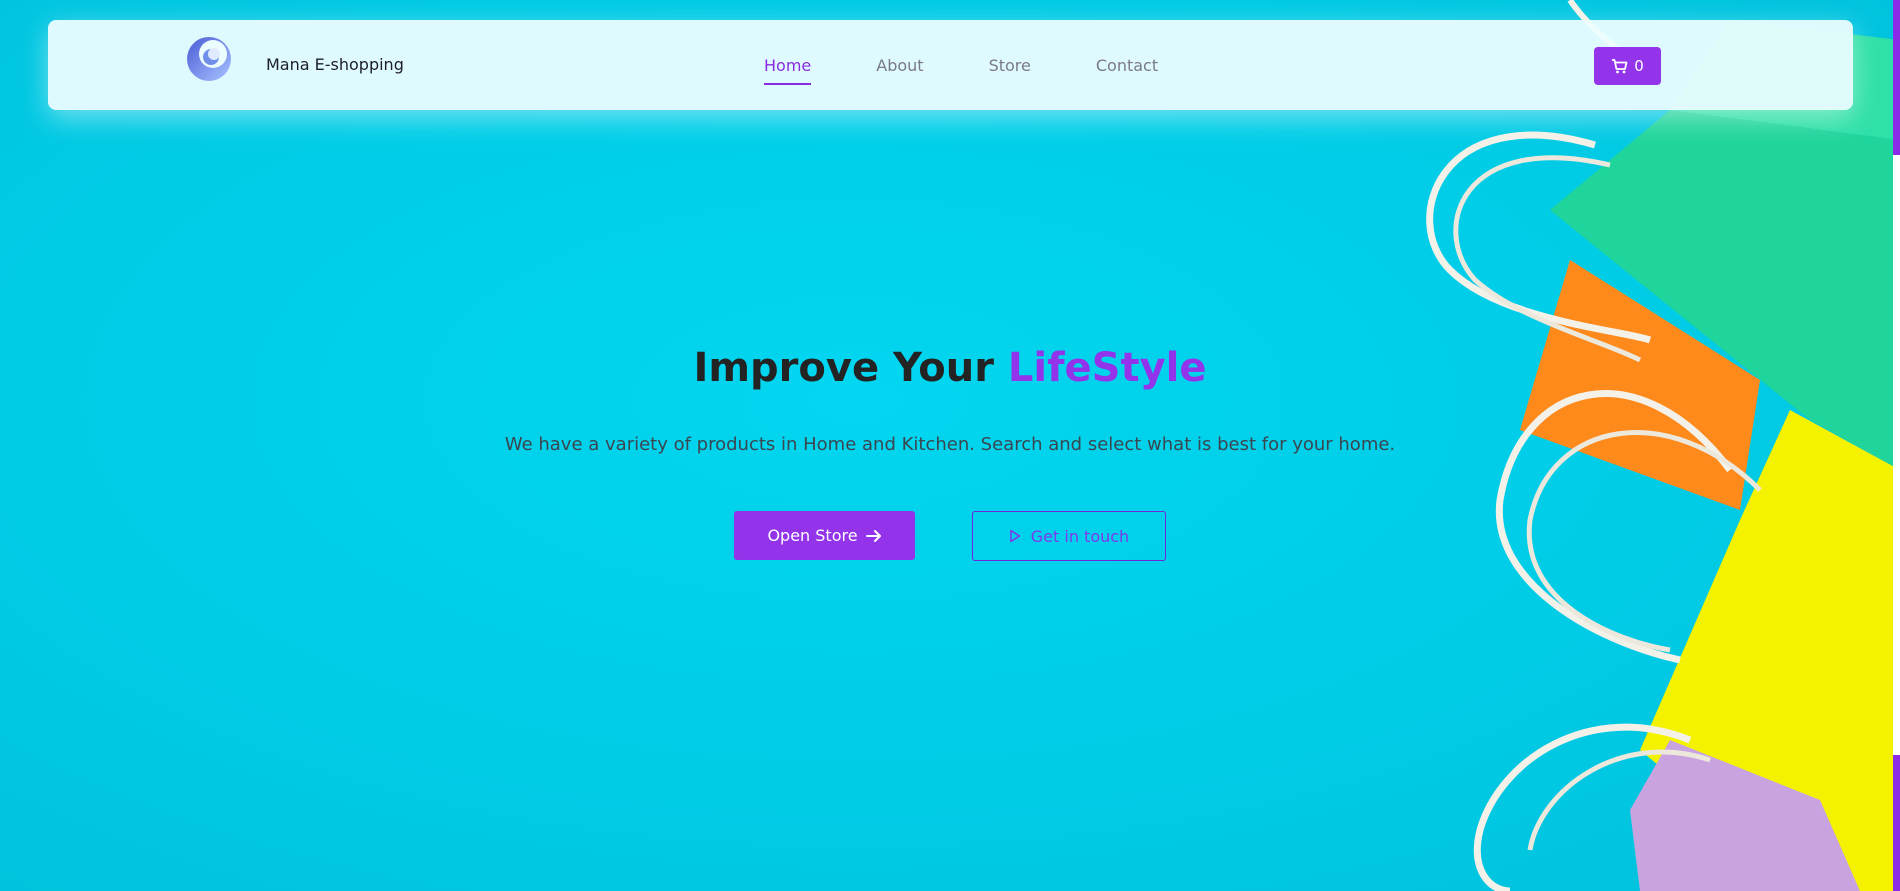 This screenshot has width=1900, height=891. What do you see at coordinates (209, 59) in the screenshot?
I see `crescent-logo-icon` at bounding box center [209, 59].